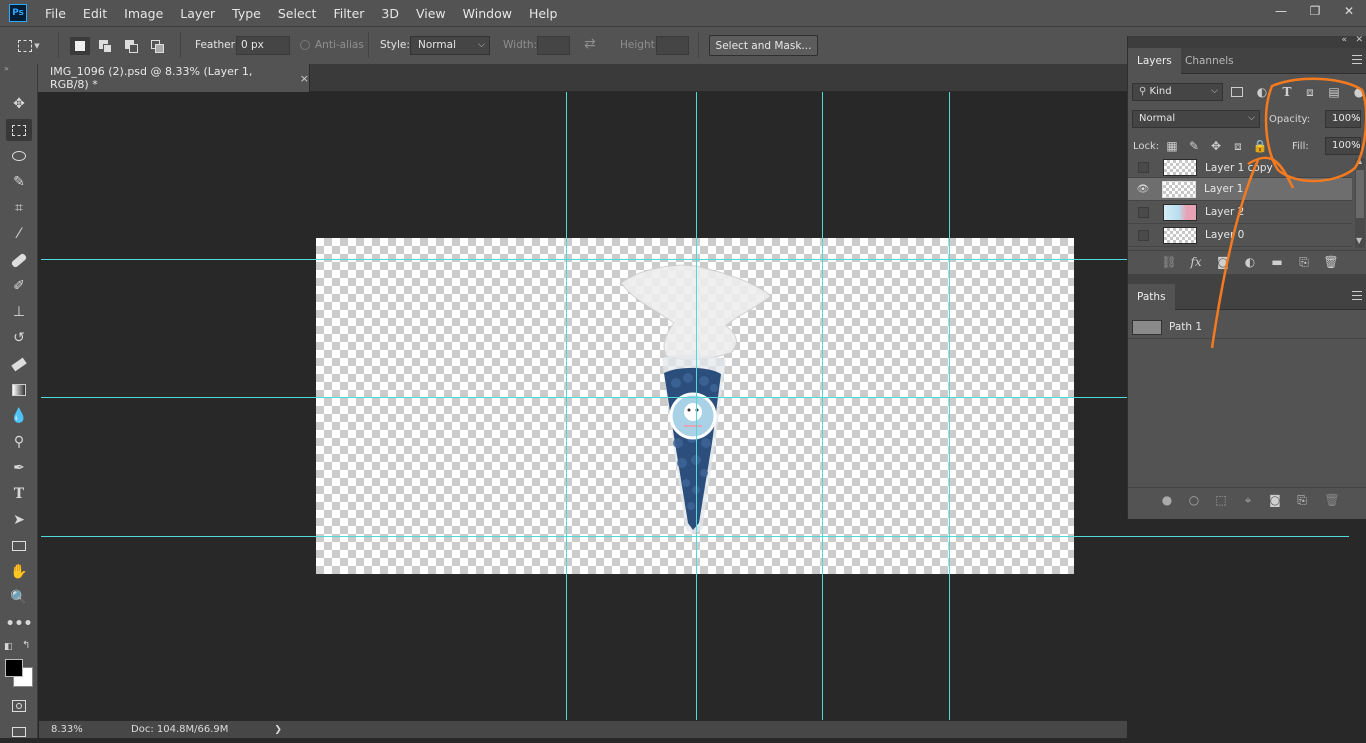  Describe the element at coordinates (1221, 500) in the screenshot. I see `load-path-as-selection-icon: ⬚` at that location.